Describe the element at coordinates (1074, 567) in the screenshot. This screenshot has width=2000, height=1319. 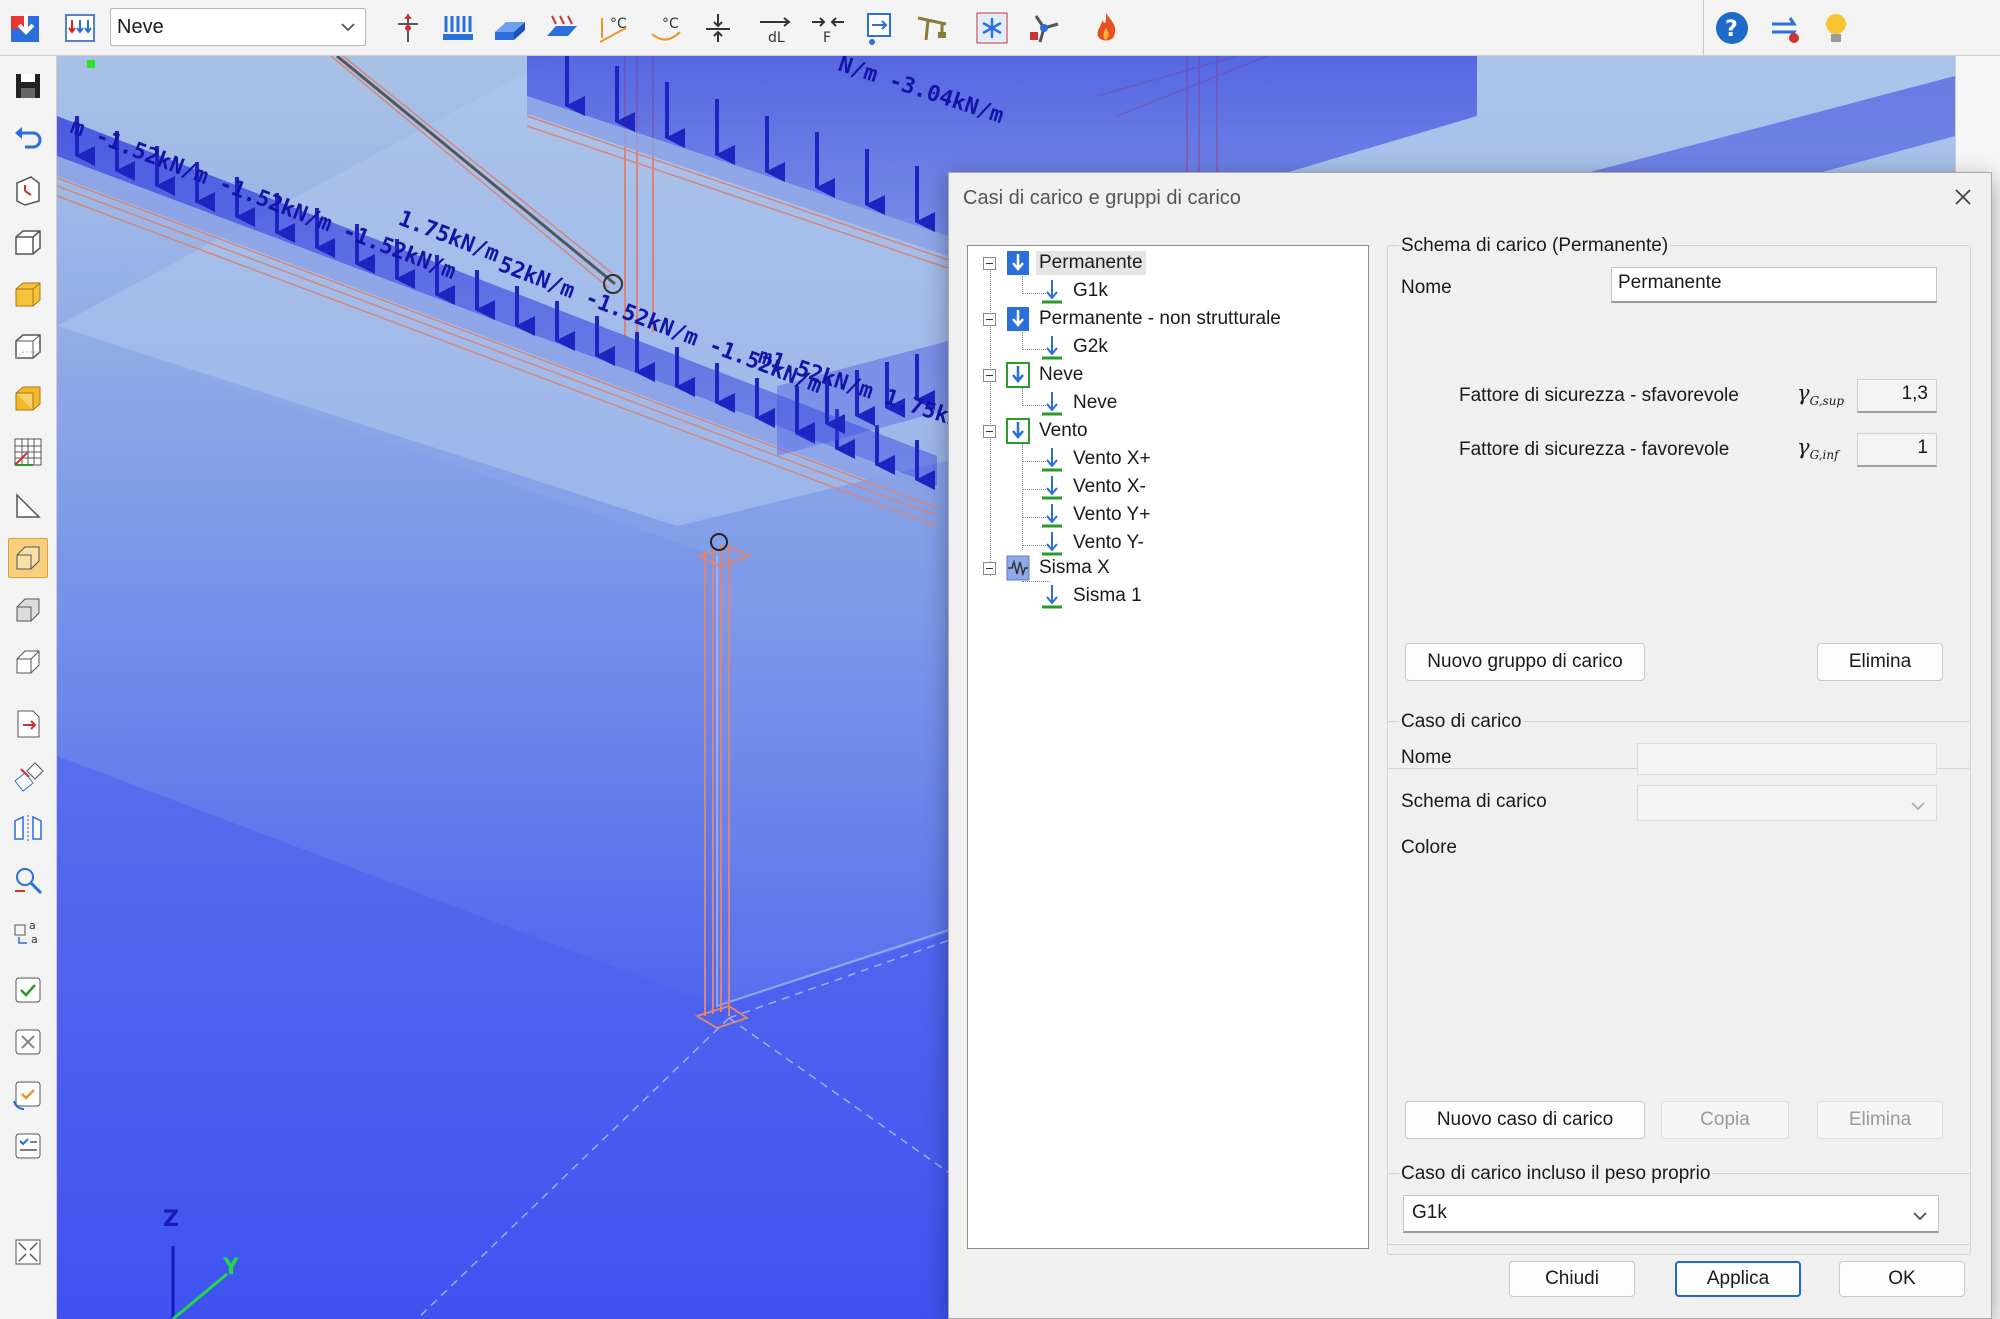
I see `tree-item-label: Sisma X` at that location.